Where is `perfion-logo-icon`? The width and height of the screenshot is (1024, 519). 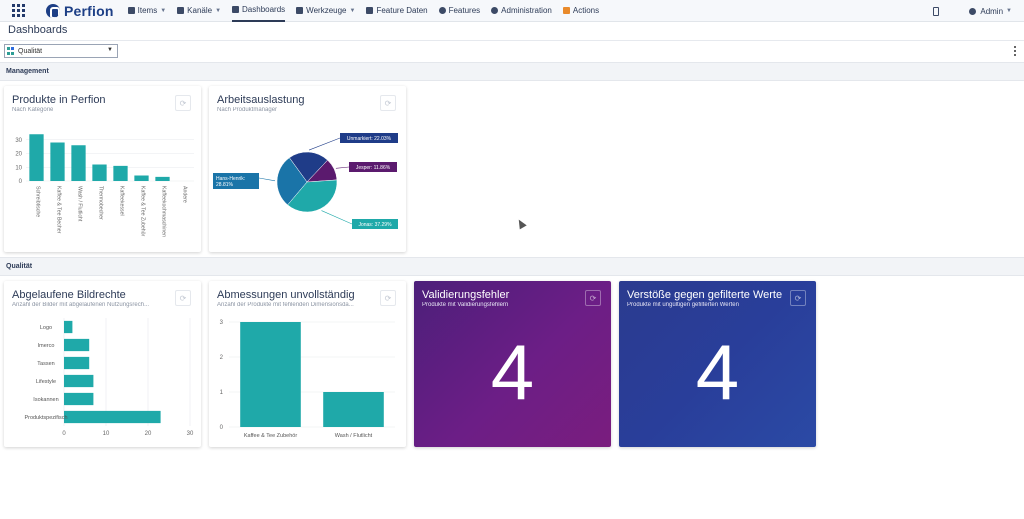
perfion-logo-icon is located at coordinates (53, 10).